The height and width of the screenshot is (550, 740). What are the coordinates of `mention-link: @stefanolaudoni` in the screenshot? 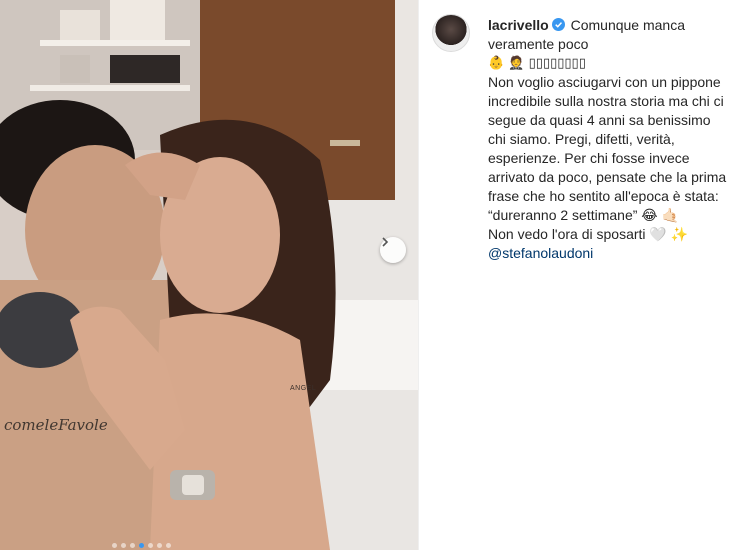 It's located at (613, 253).